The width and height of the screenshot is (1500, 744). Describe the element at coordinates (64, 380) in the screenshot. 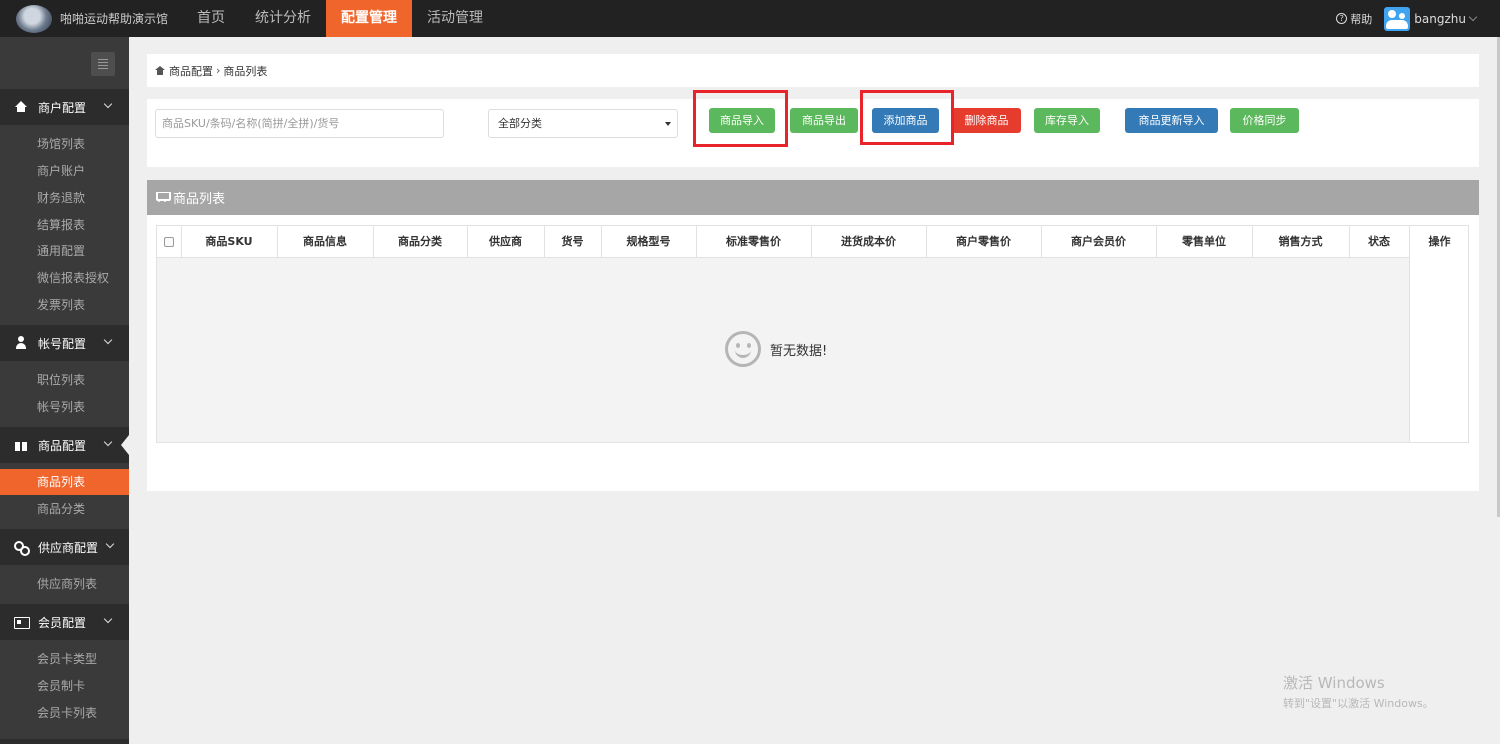

I see `sidebar-item-position-list: 职位列表` at that location.